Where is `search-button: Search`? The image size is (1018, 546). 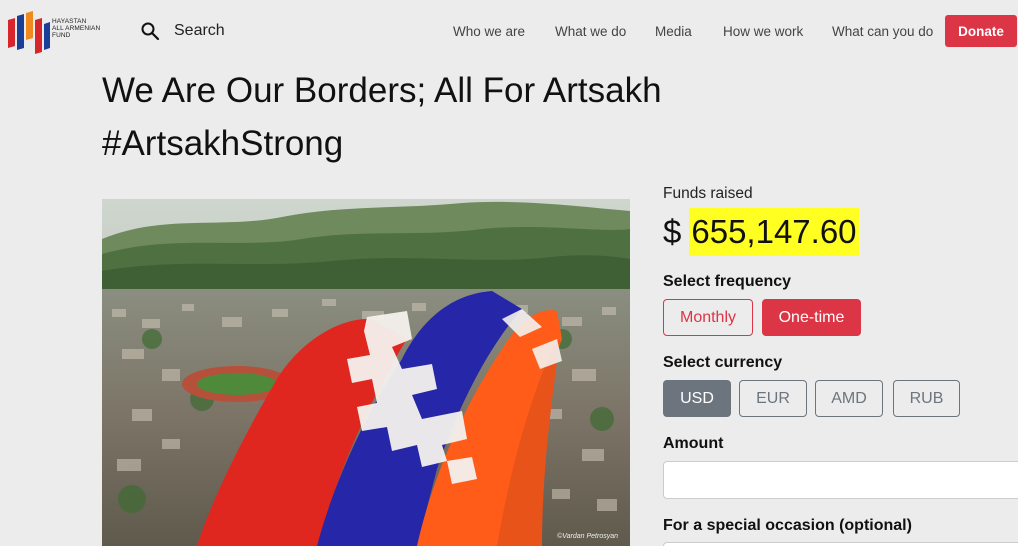 search-button: Search is located at coordinates (182, 31).